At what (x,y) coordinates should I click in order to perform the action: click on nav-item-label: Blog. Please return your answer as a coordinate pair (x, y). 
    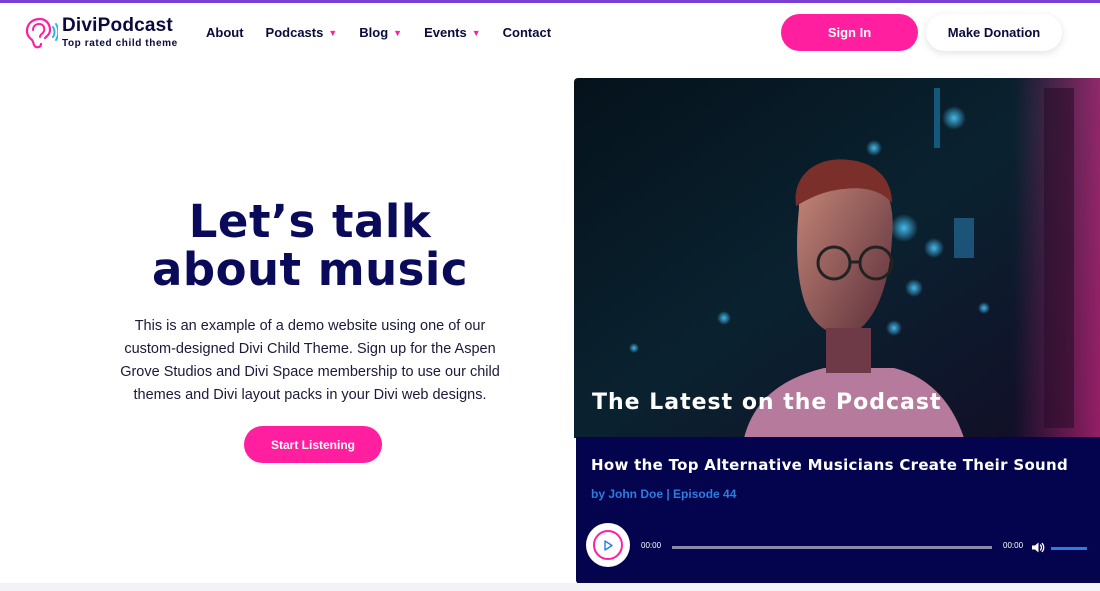
    Looking at the image, I should click on (374, 32).